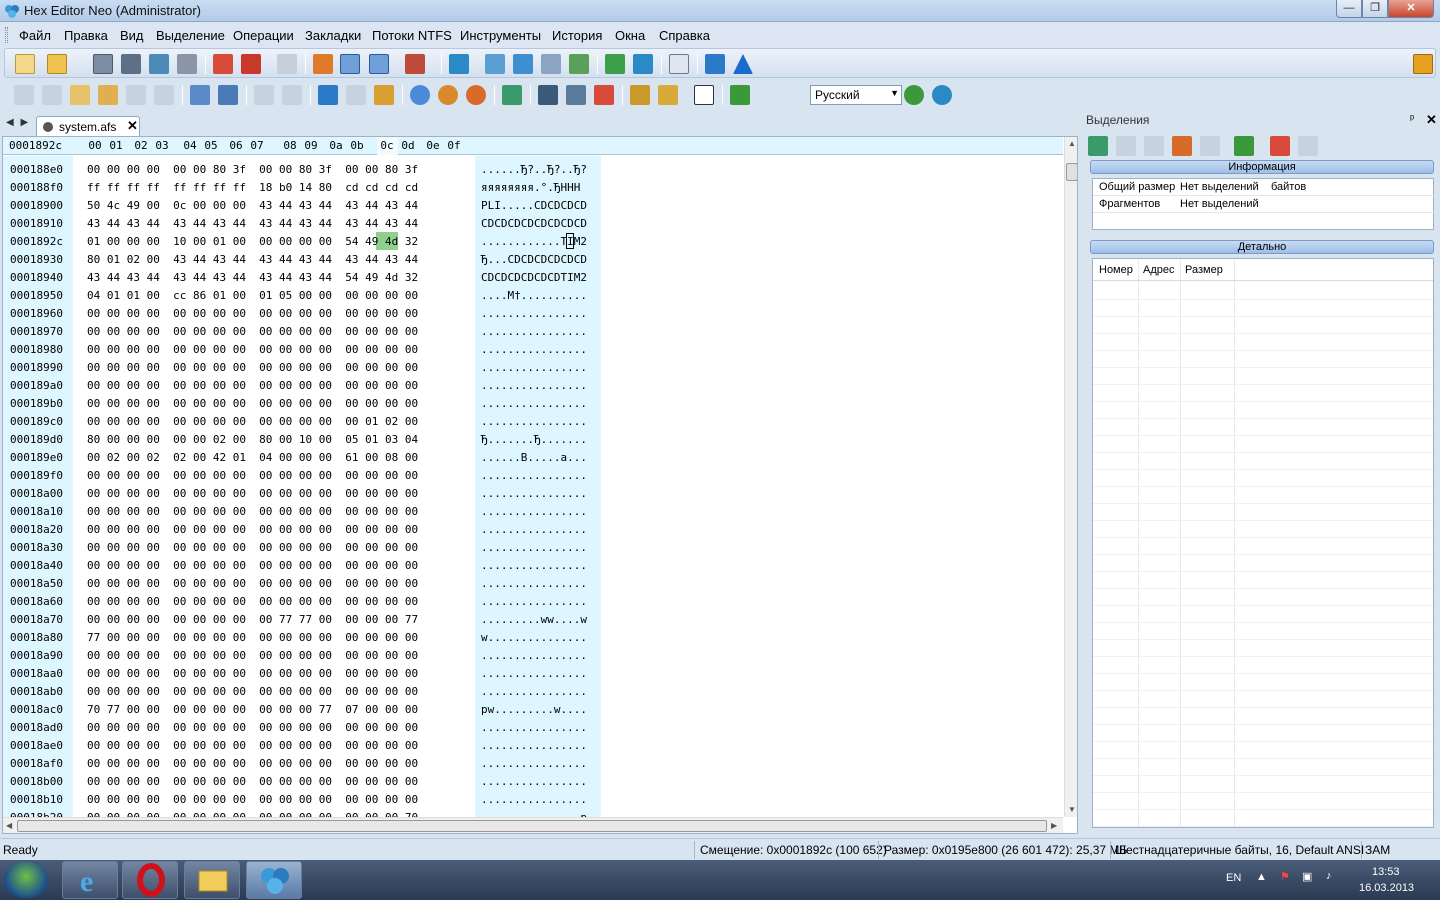 The image size is (1440, 900). I want to click on add-language-icon, so click(914, 95).